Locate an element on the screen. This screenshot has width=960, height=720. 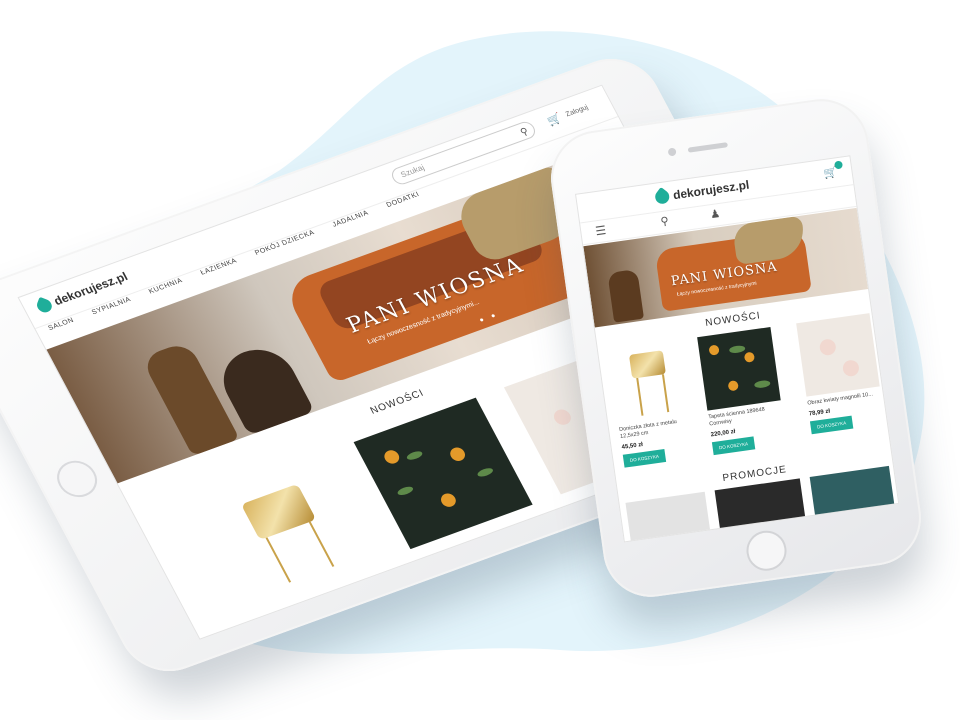
phone-home-button is located at coordinates (766, 551).